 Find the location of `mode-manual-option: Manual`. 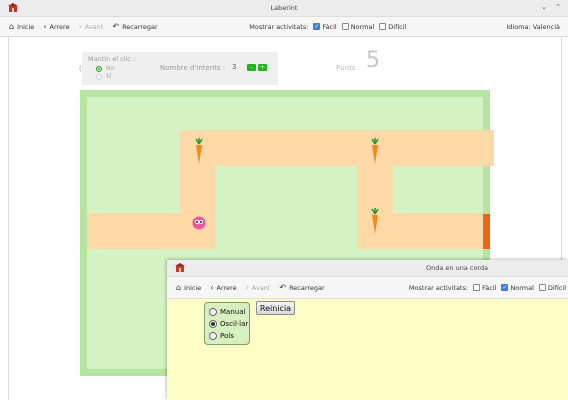

mode-manual-option: Manual is located at coordinates (229, 312).